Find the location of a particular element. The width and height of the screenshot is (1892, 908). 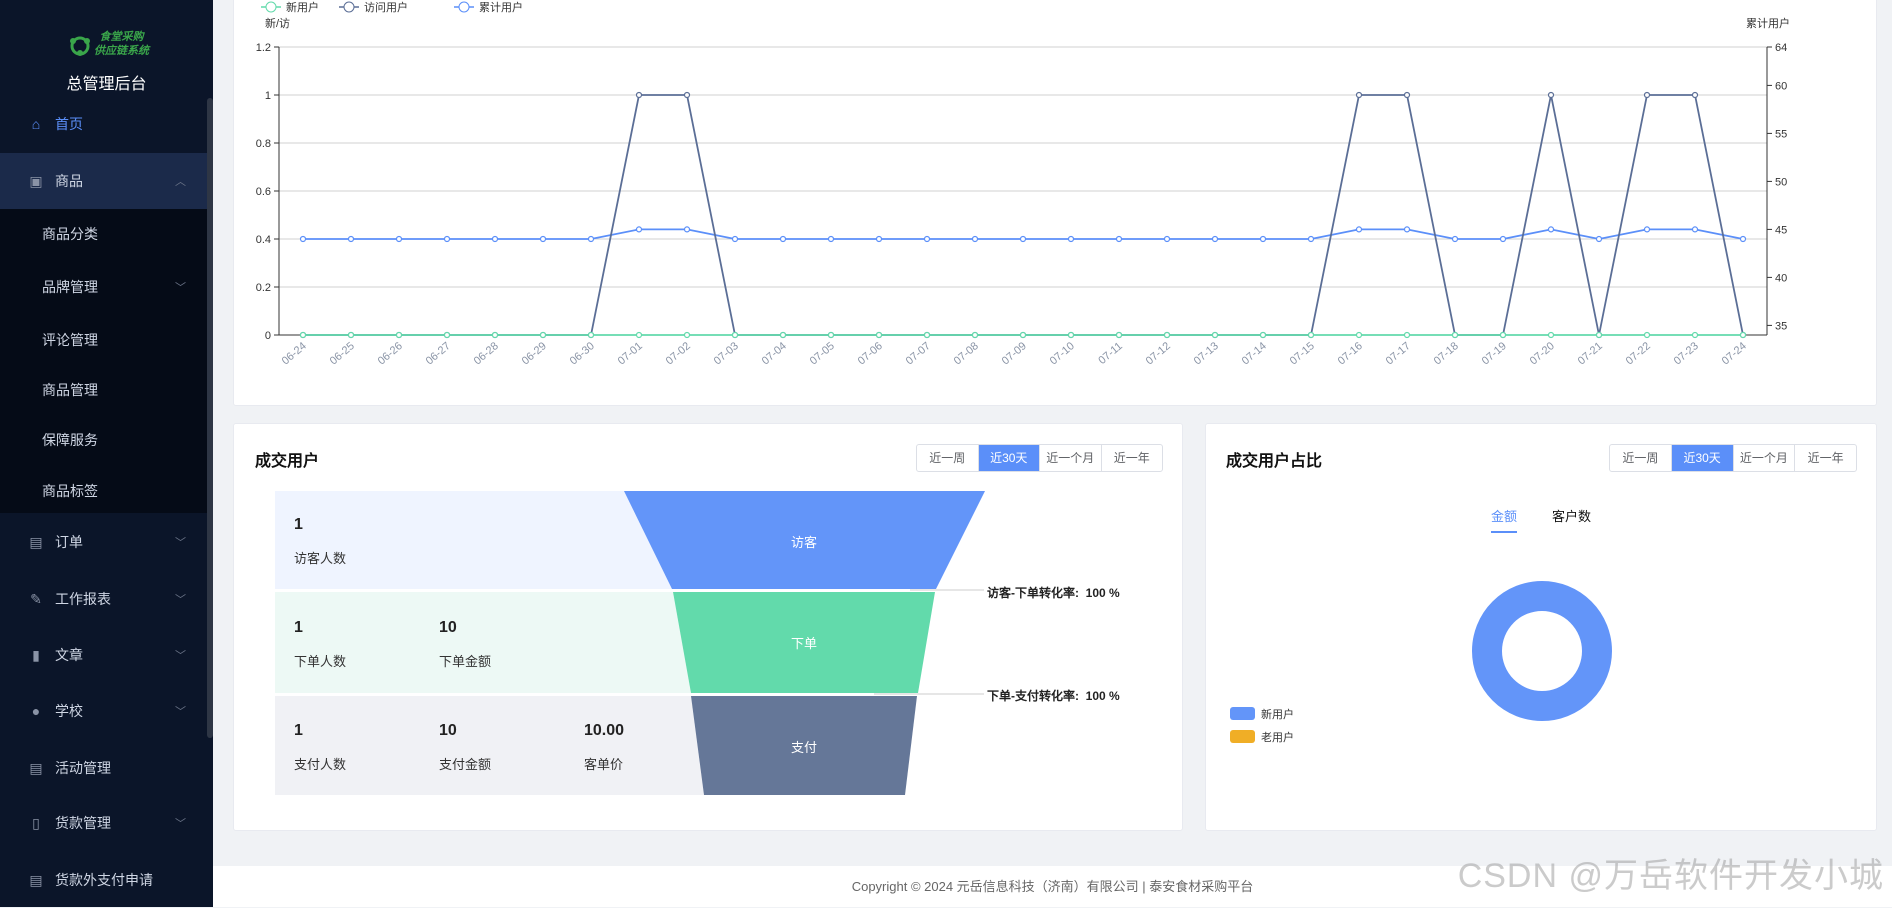

right-tick-label: 50 is located at coordinates (1781, 182).